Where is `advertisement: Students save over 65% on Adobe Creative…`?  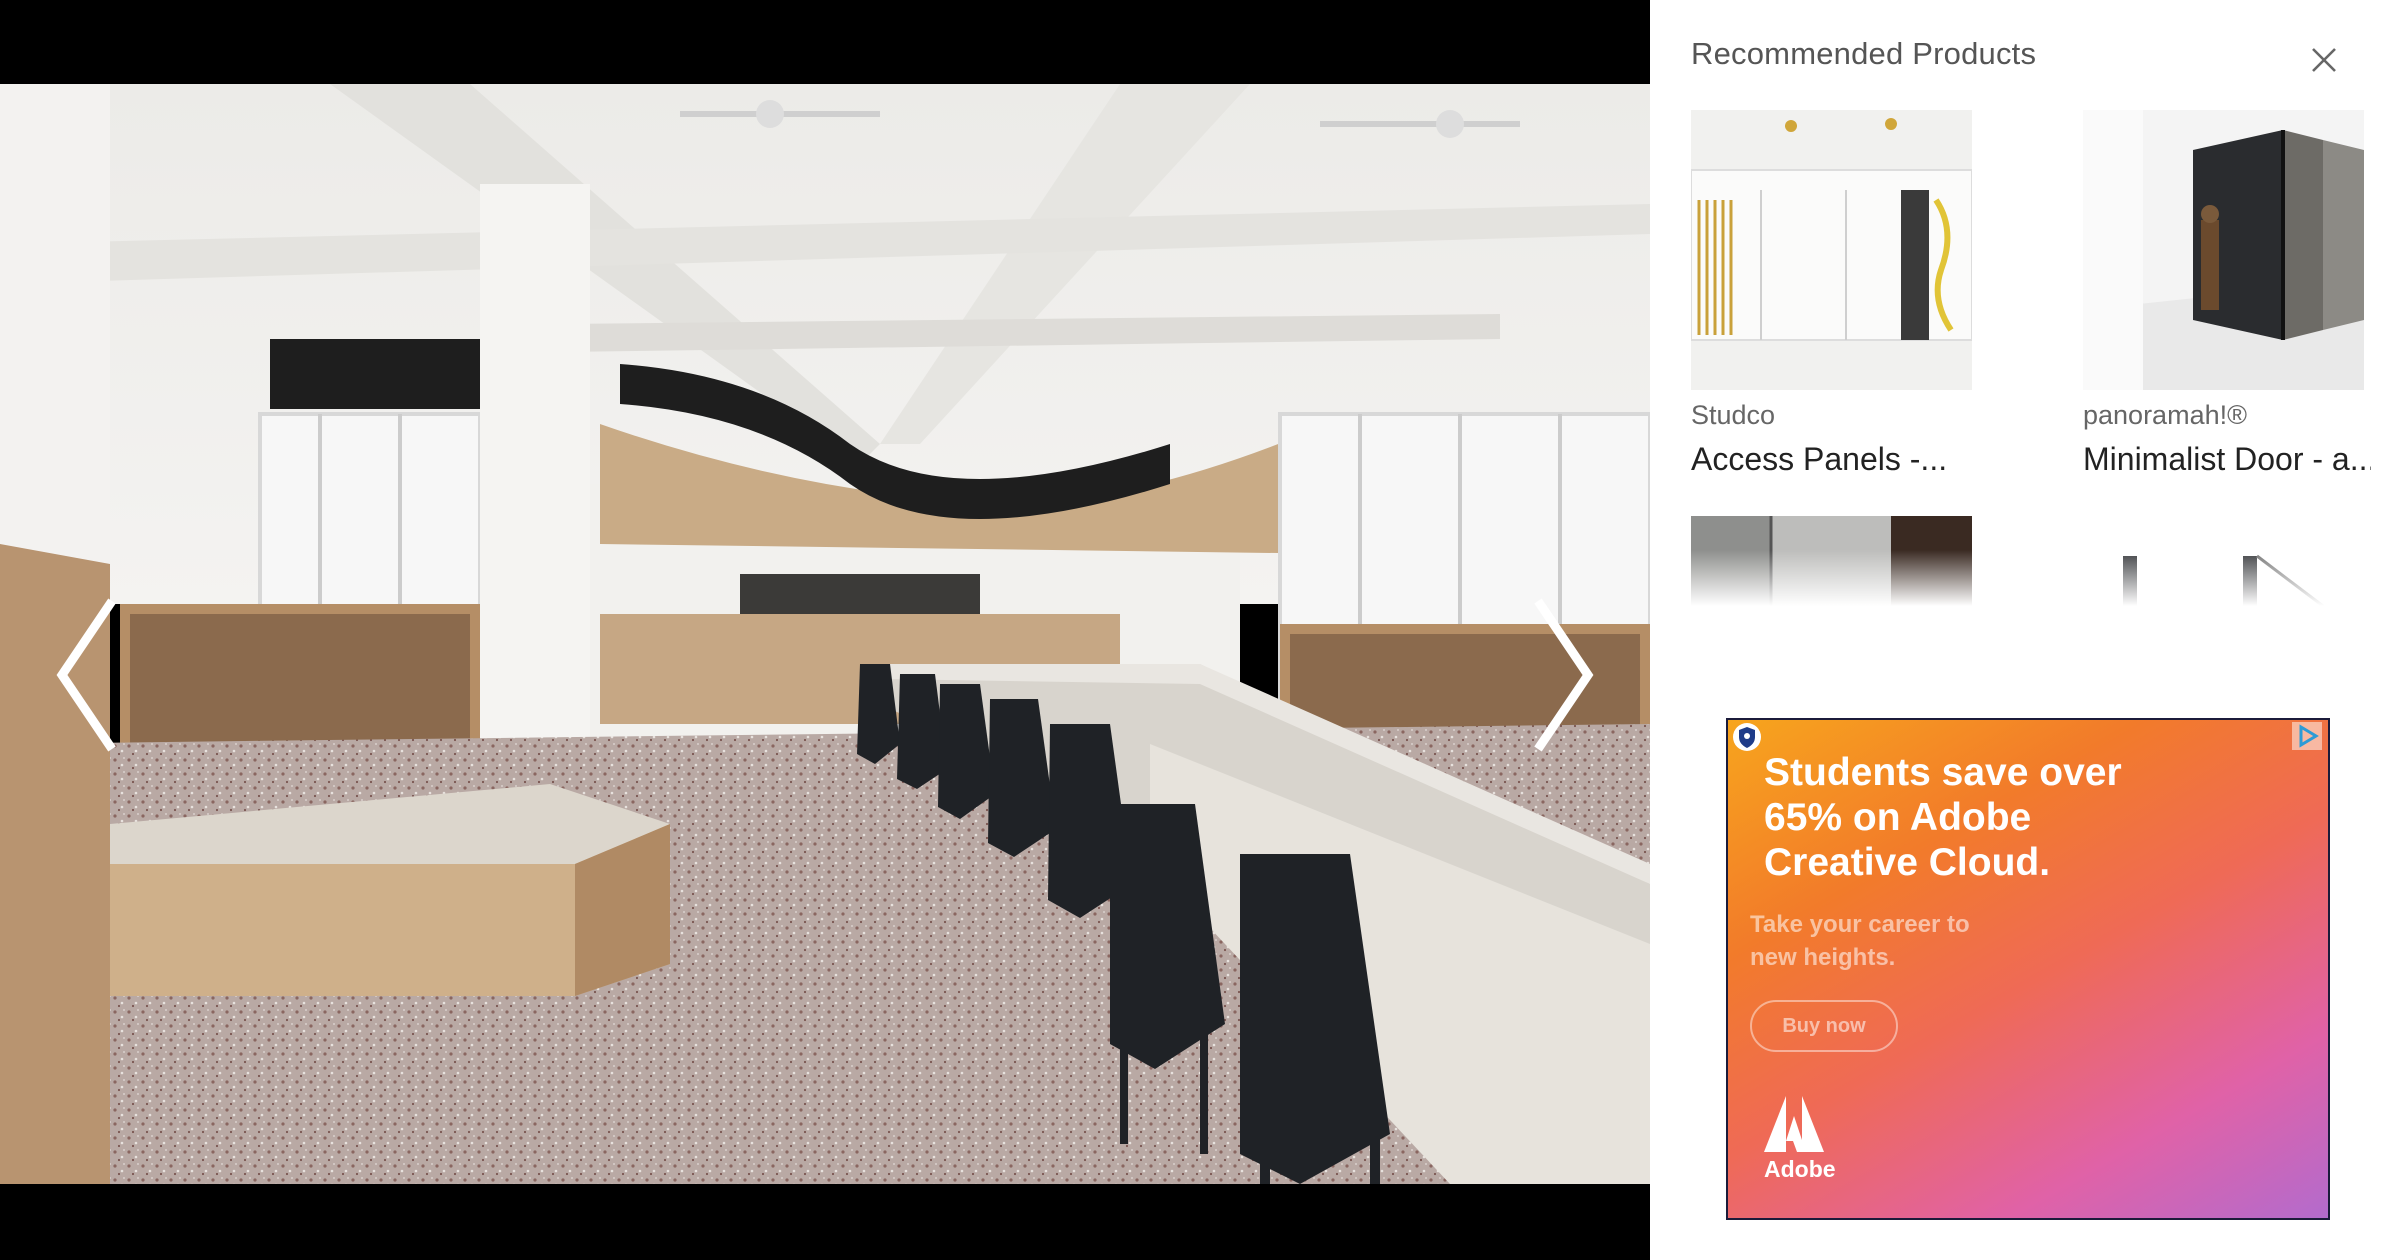 advertisement: Students save over 65% on Adobe Creative… is located at coordinates (2028, 969).